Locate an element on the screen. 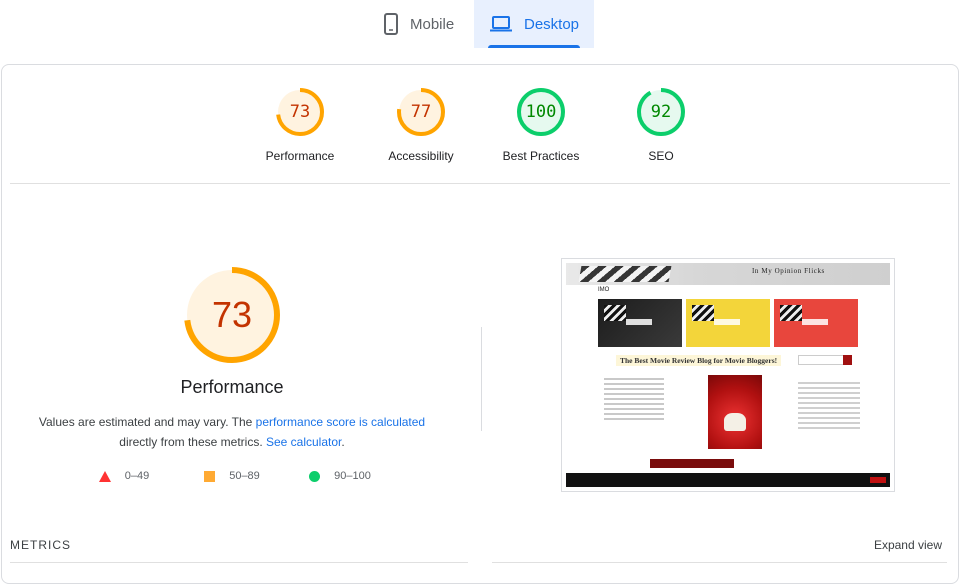 The width and height of the screenshot is (962, 584). performance-big-score: 73 is located at coordinates (232, 314).